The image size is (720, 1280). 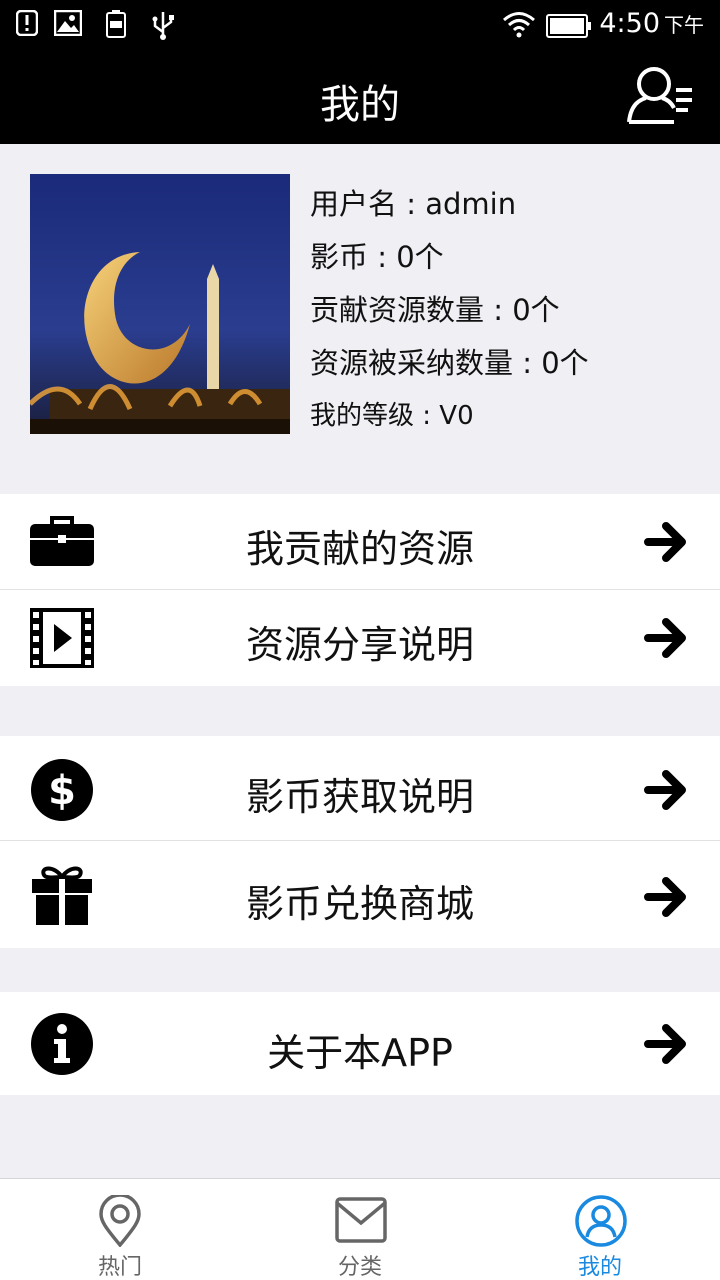 What do you see at coordinates (359, 904) in the screenshot?
I see `menu-item-label: 影币兑换商城` at bounding box center [359, 904].